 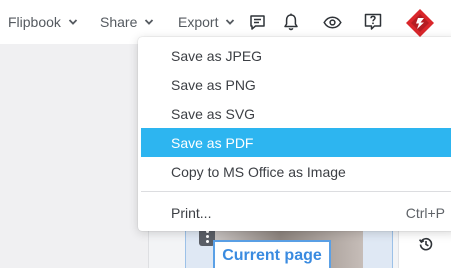 What do you see at coordinates (258, 171) in the screenshot?
I see `menu-item-label: Copy to MS Office as Image` at bounding box center [258, 171].